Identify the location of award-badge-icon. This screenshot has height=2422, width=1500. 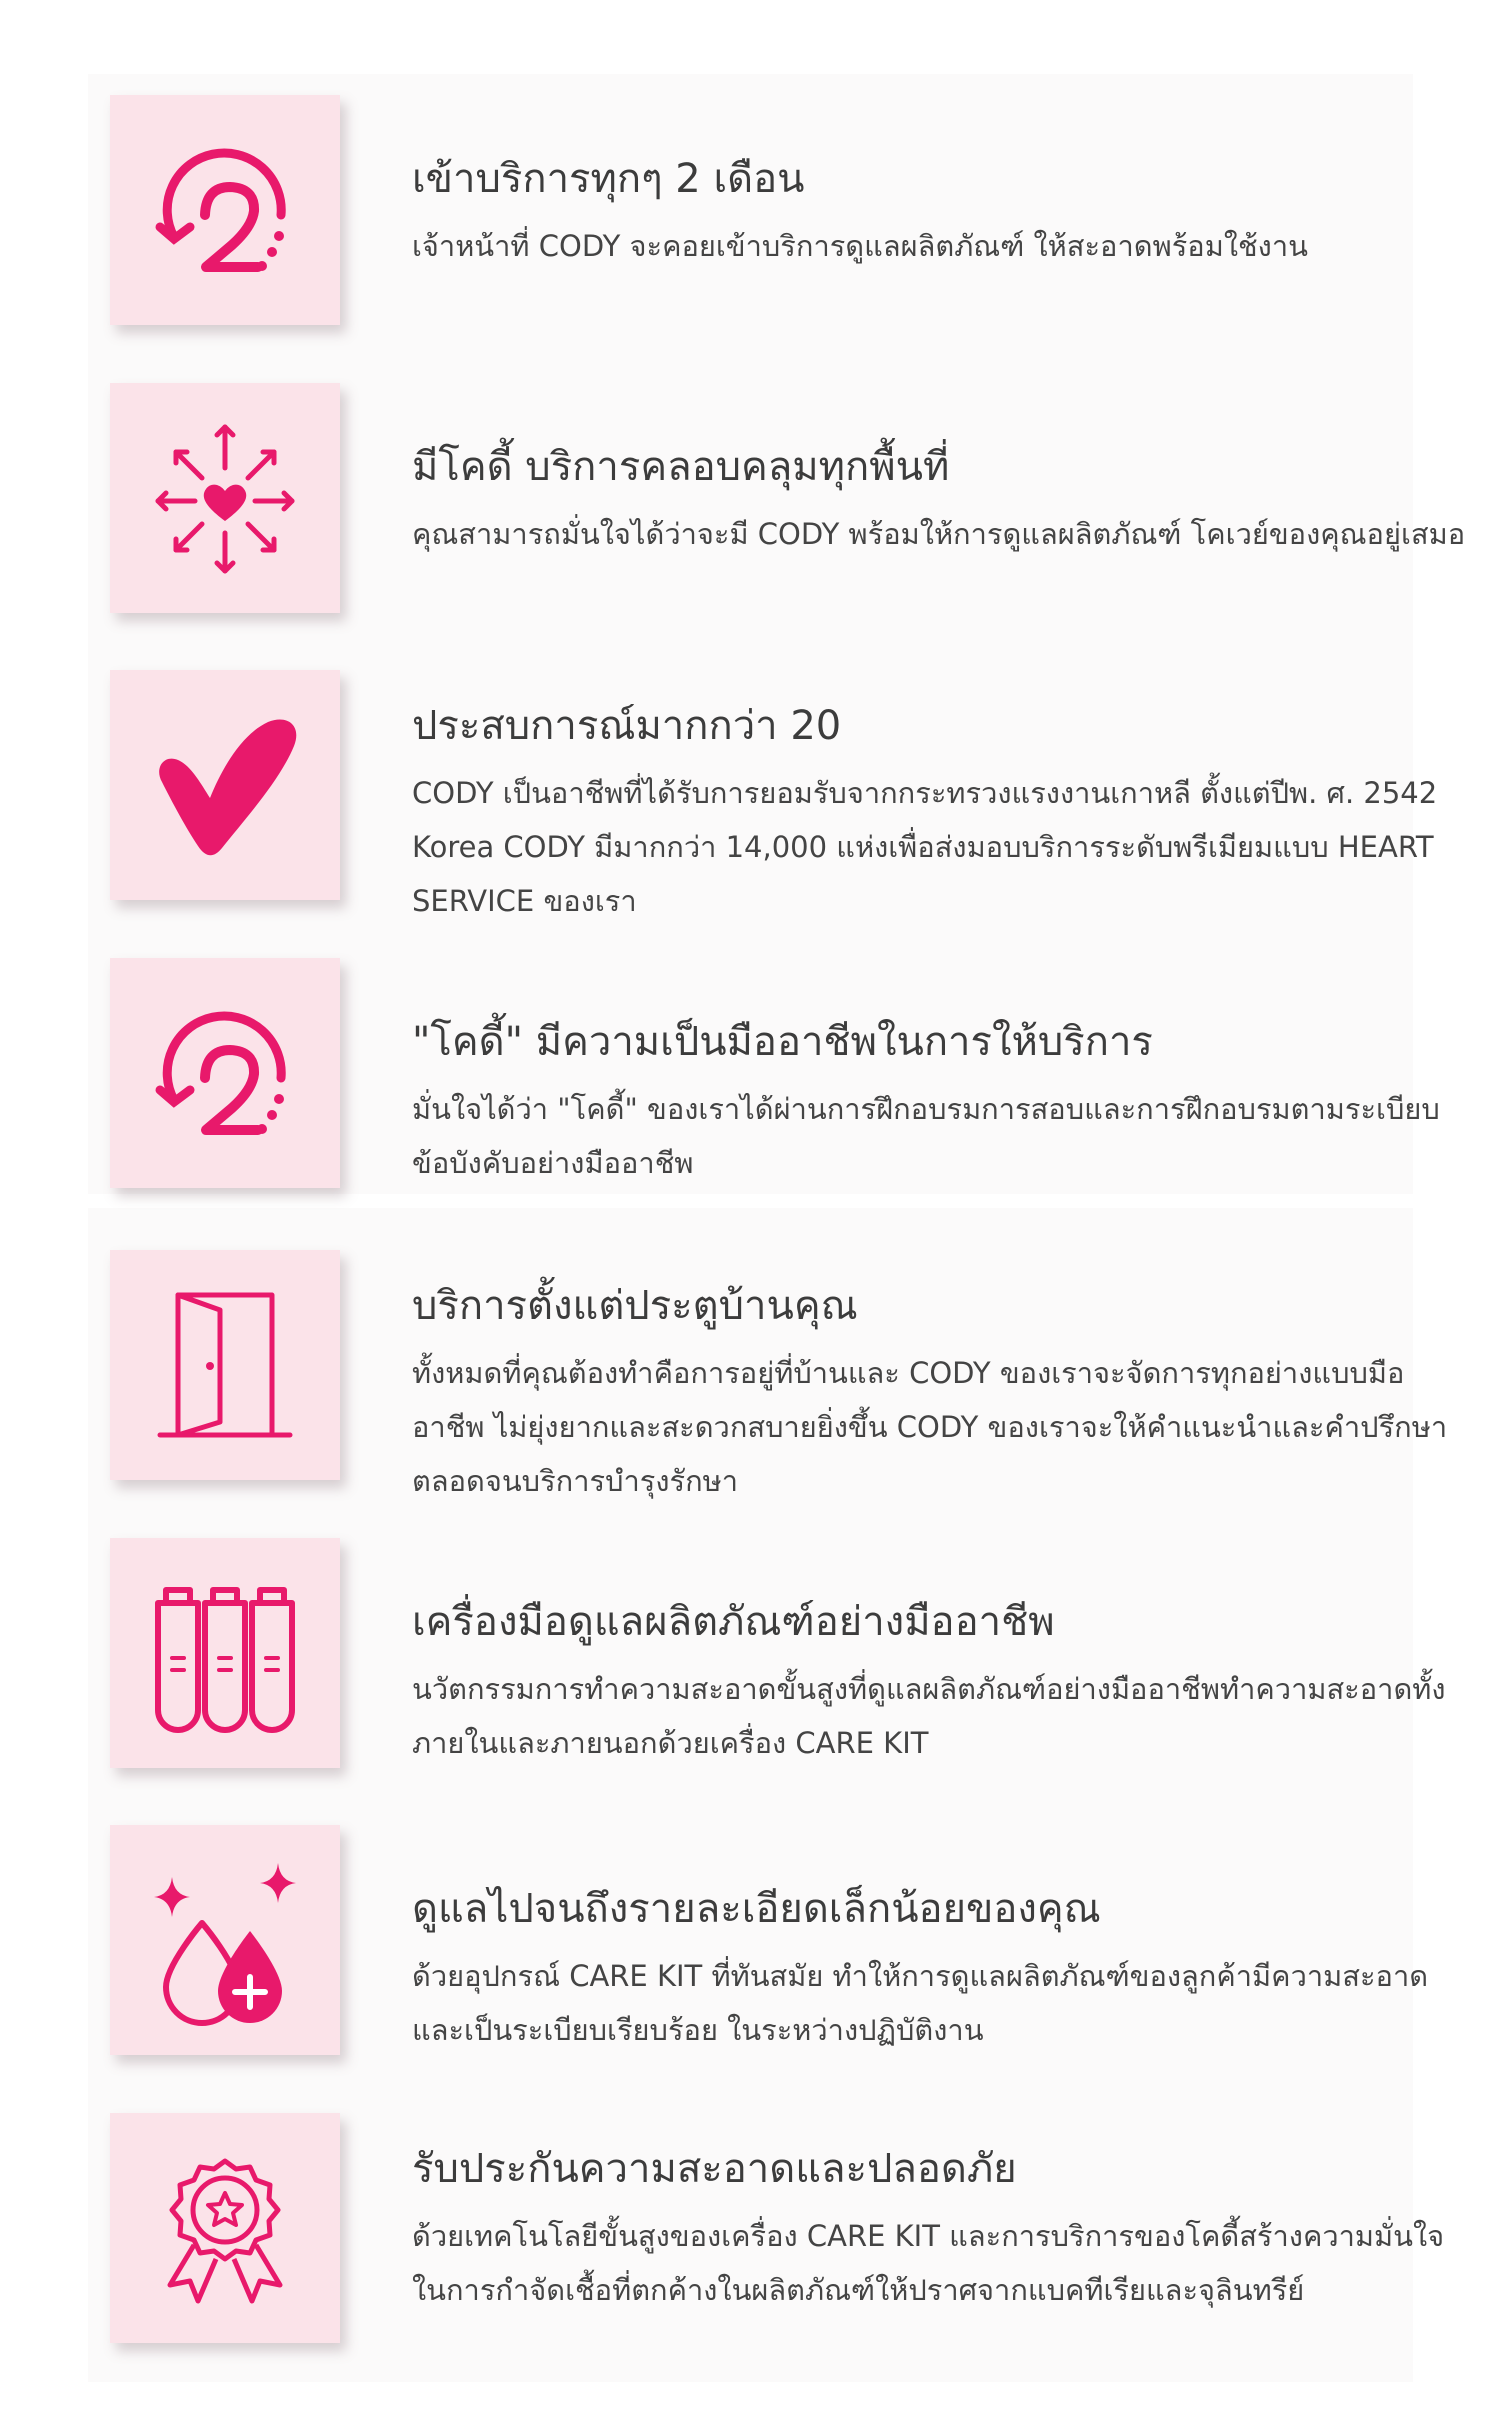
(225, 2231).